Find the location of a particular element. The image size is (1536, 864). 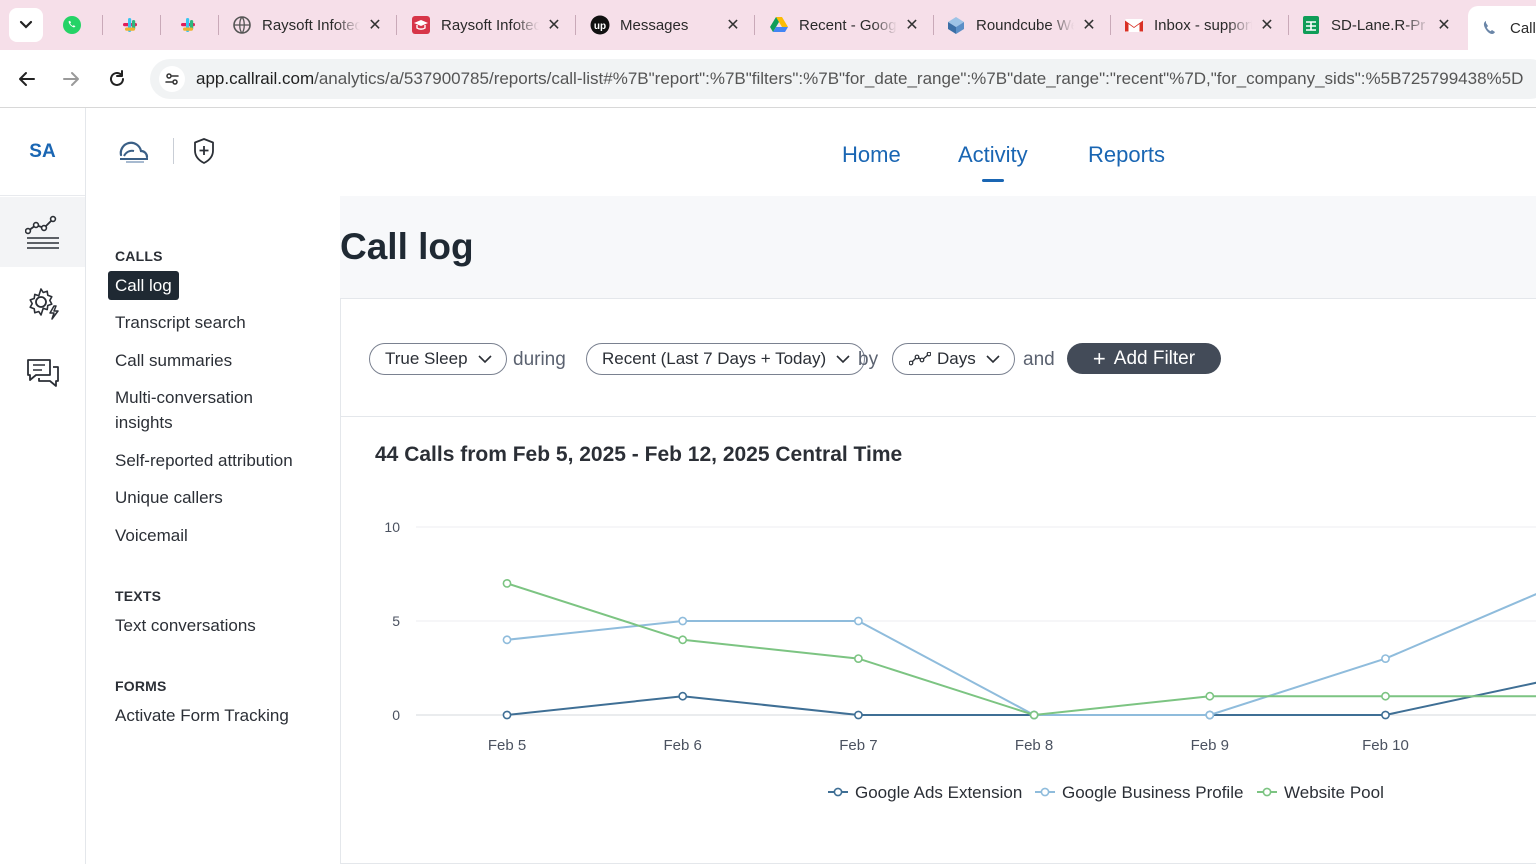

sidebar-item-transcript-search: Transcript search is located at coordinates (180, 322).